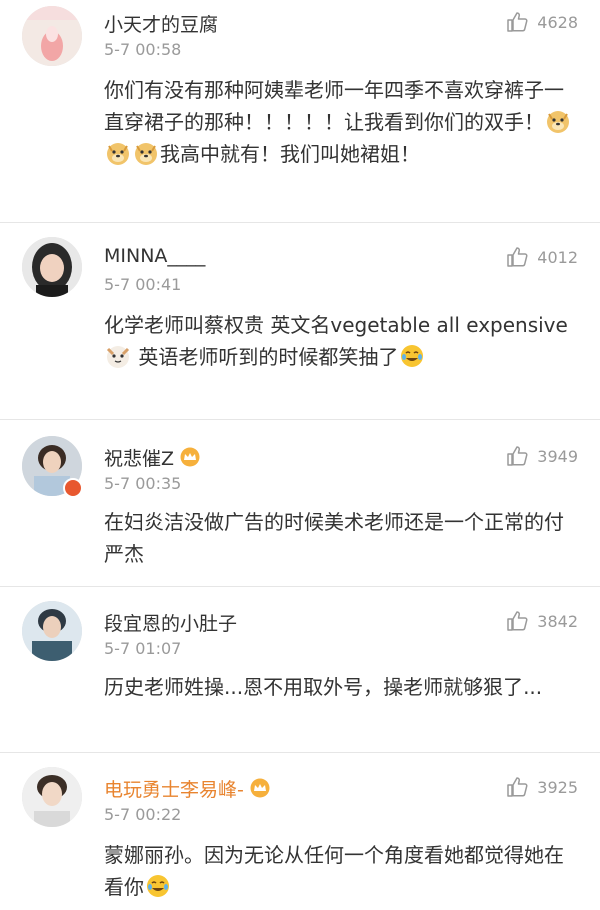 This screenshot has height=910, width=600. What do you see at coordinates (143, 483) in the screenshot?
I see `timestamp: 5-7 00:35` at bounding box center [143, 483].